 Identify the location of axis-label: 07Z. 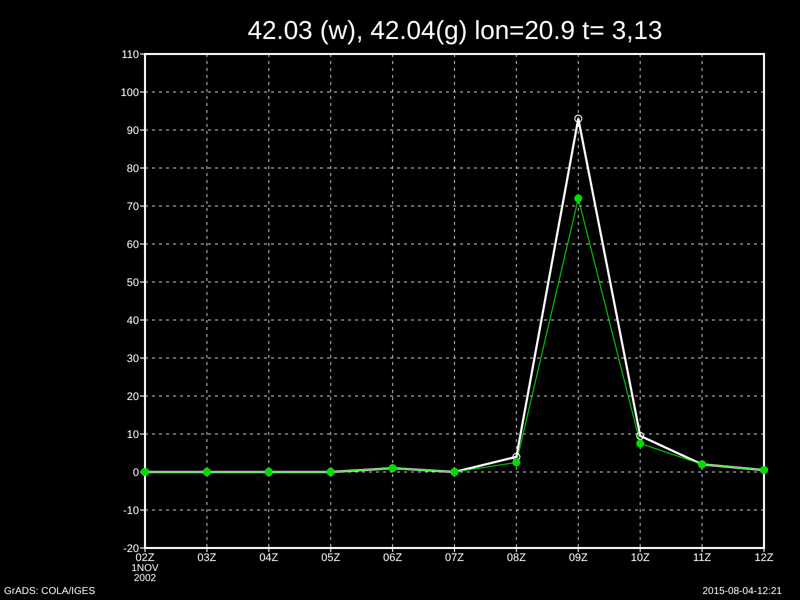
(454, 558).